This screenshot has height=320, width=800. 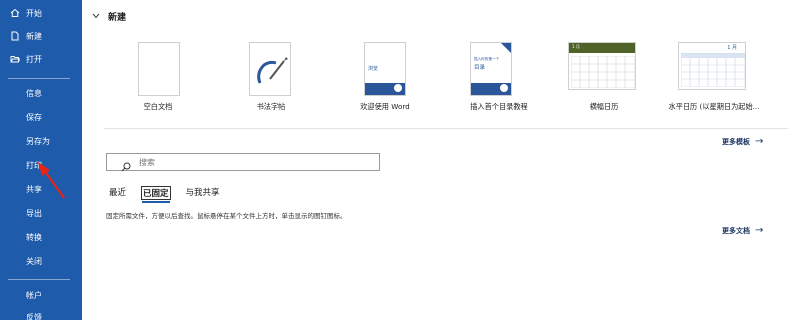 I want to click on tab-shared-with-me: 与我共享, so click(x=203, y=193).